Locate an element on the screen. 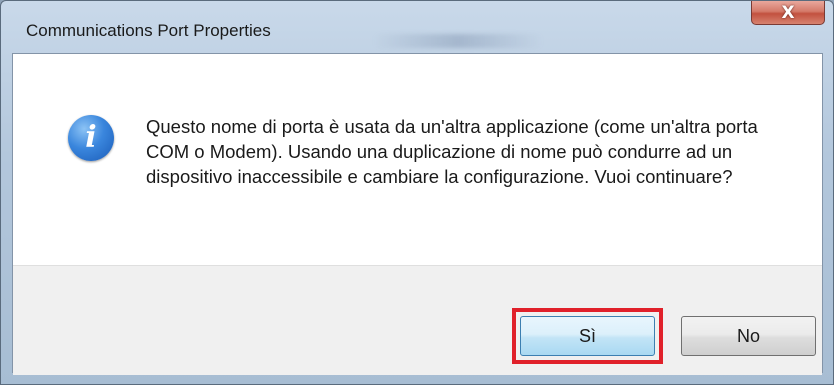 The image size is (834, 385). background-window-title-blur is located at coordinates (458, 41).